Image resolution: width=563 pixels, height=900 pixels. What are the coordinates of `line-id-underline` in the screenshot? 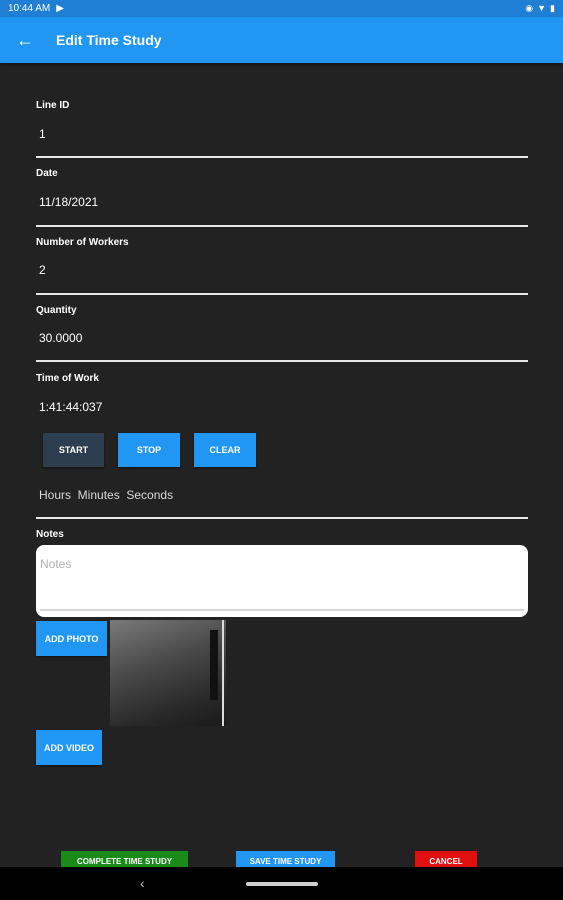 It's located at (282, 157).